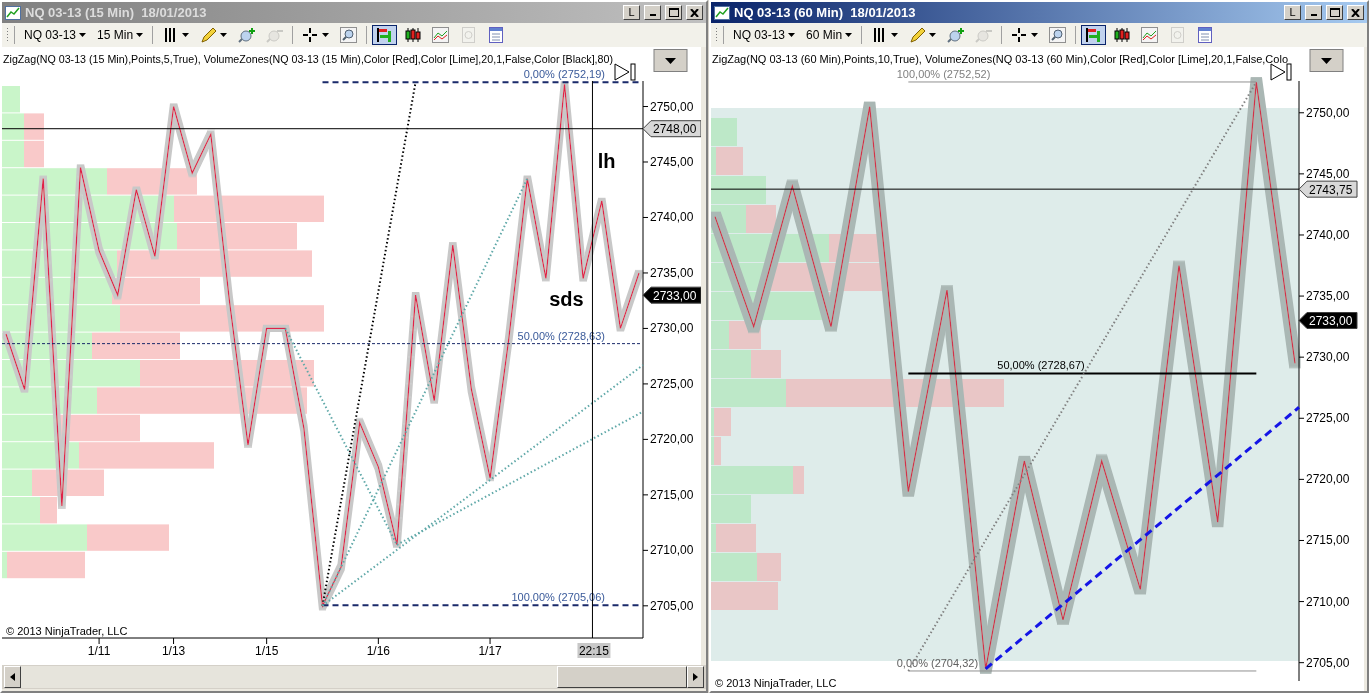 The image size is (1369, 693). I want to click on fib-label: 0,00% (2752,19), so click(564, 74).